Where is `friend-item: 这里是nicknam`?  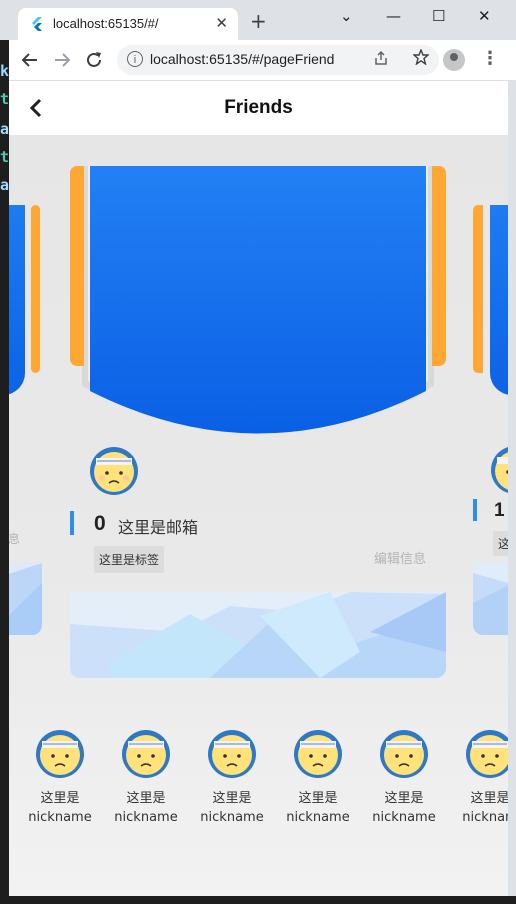 friend-item: 这里是nicknam is located at coordinates (481, 778).